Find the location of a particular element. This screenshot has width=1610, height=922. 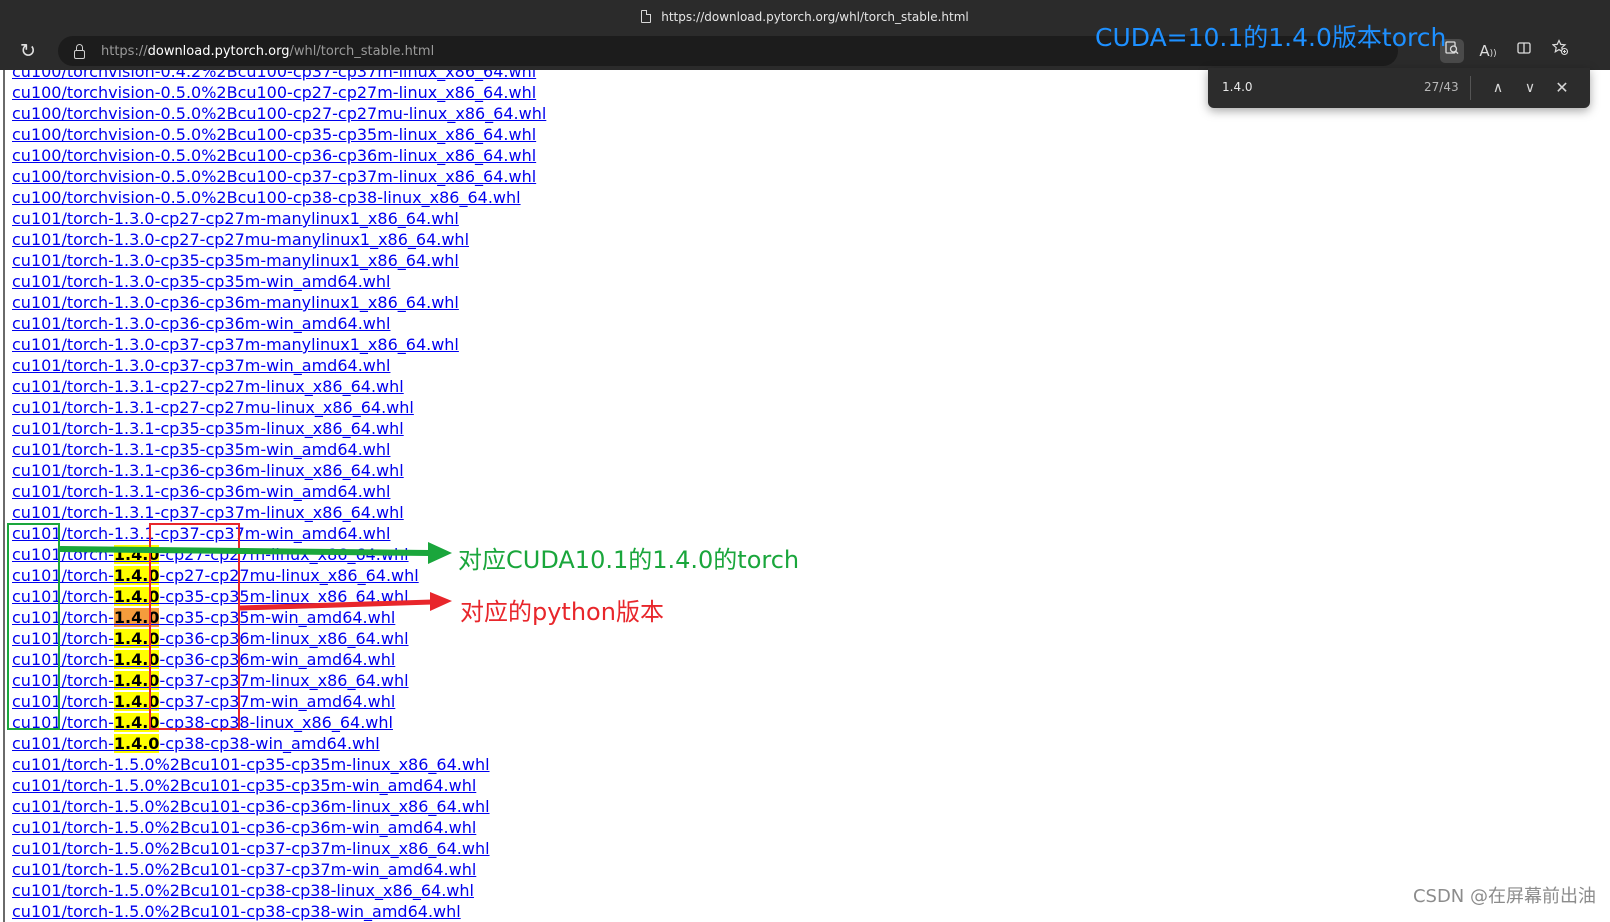

green-arrow-shaft is located at coordinates (245, 551).